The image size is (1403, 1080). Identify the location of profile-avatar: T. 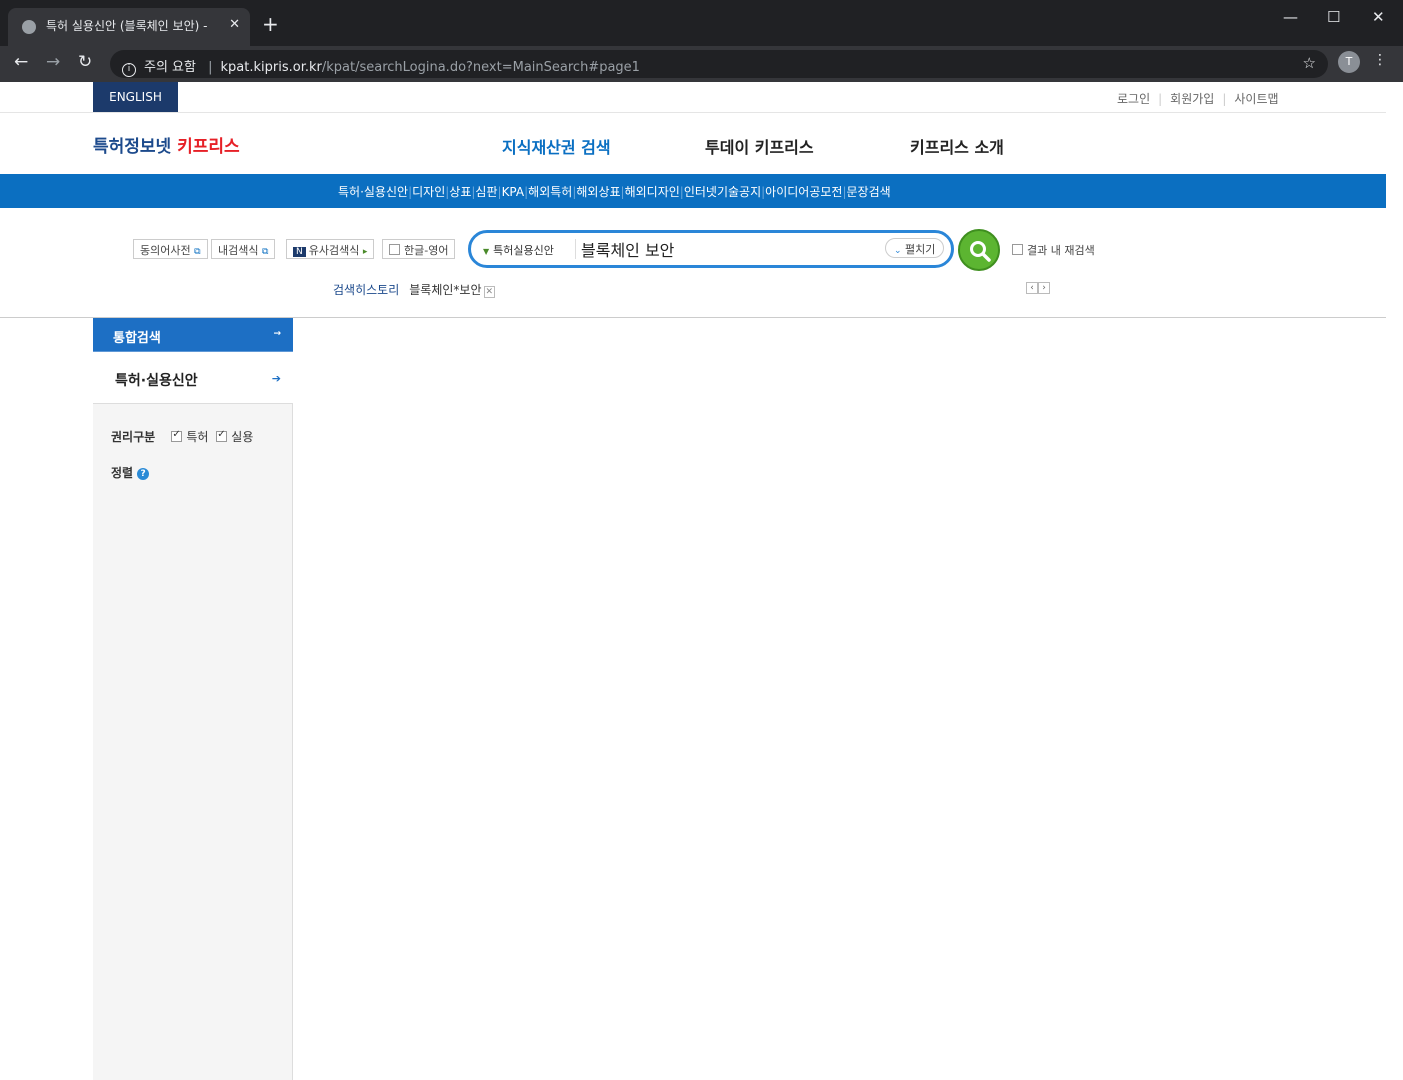
(1349, 62).